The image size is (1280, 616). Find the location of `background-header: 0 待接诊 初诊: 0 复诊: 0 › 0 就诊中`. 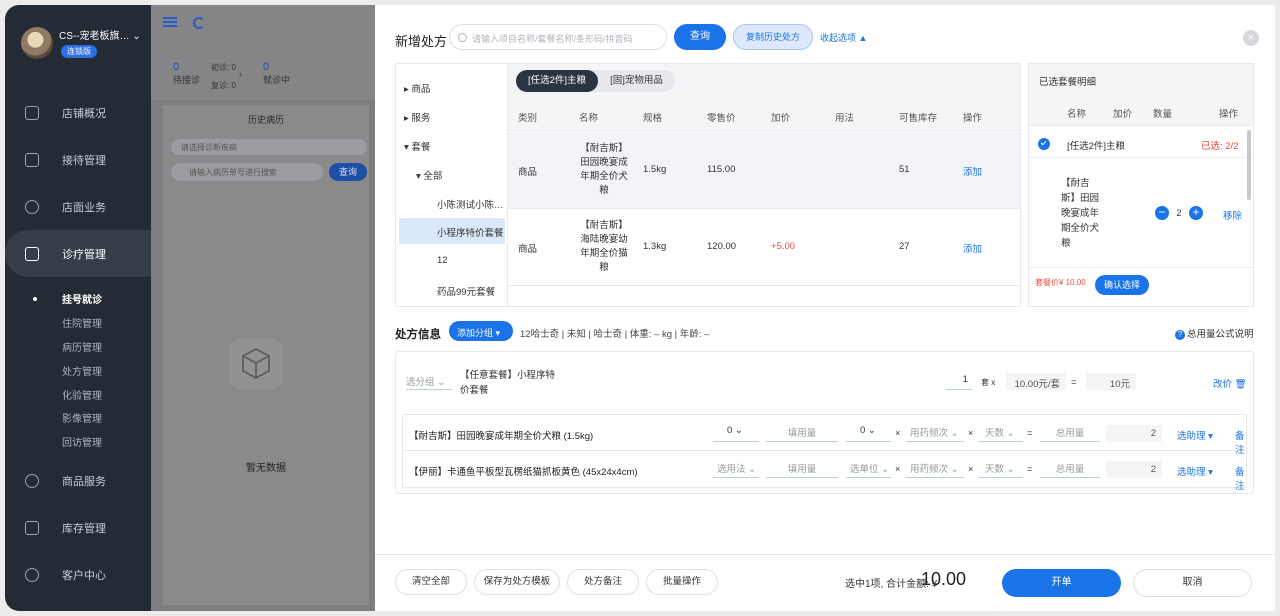

background-header: 0 待接诊 初诊: 0 复诊: 0 › 0 就诊中 is located at coordinates (263, 52).